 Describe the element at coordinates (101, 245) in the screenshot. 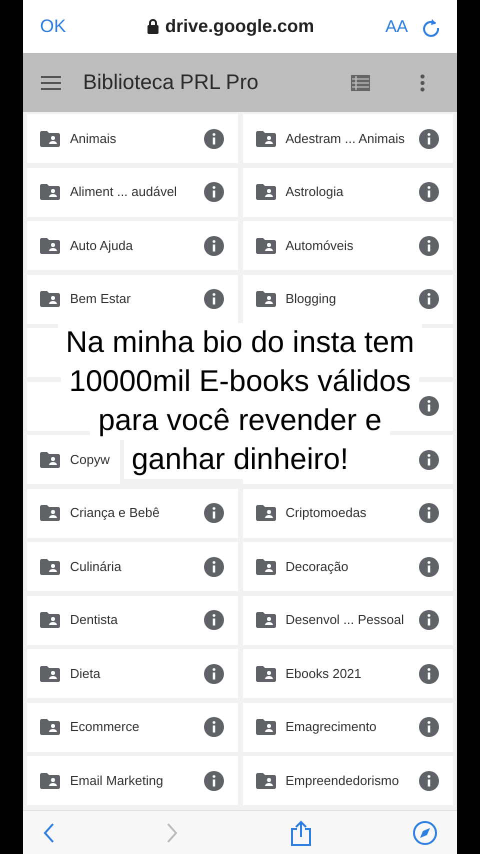

I see `folder-name: Auto Ajuda` at that location.